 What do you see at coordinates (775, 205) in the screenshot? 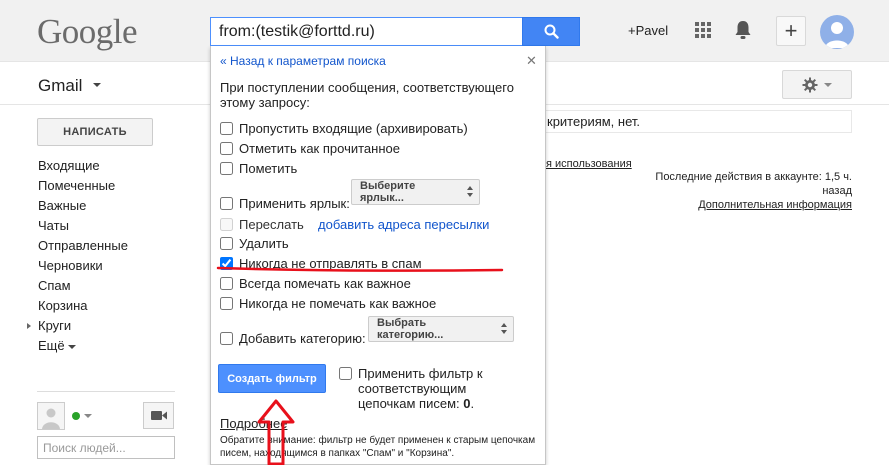
I see `activity-details-link: Дополнительная информация` at bounding box center [775, 205].